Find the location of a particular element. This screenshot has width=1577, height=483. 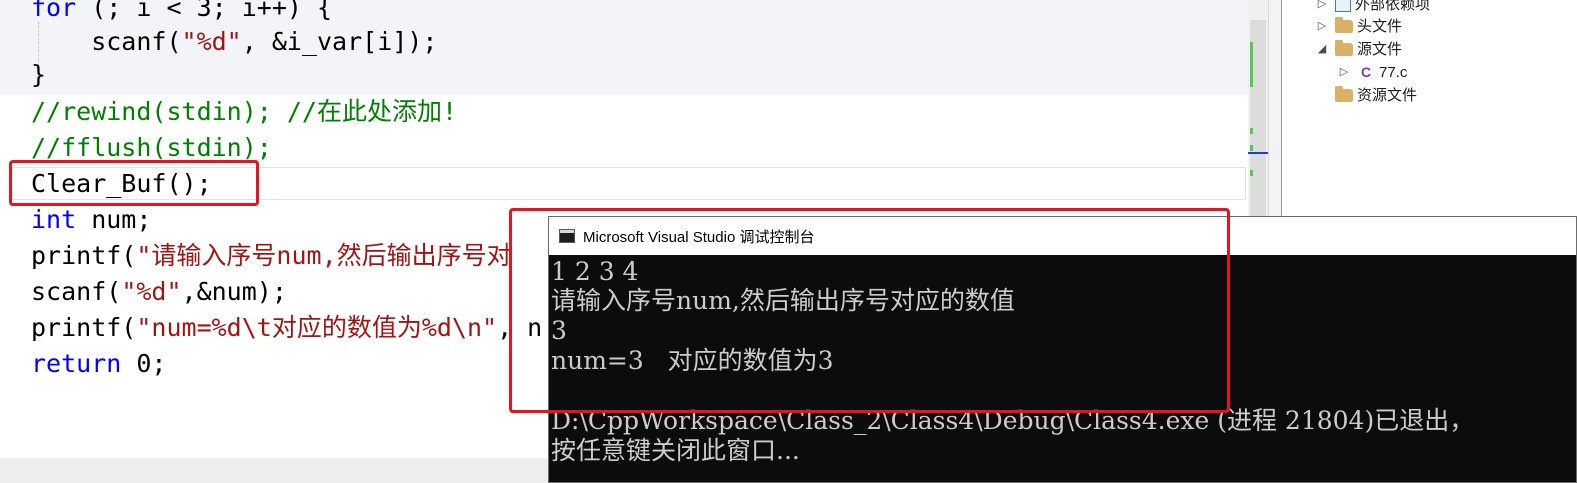

tree-item-resource-files: 资源文件 is located at coordinates (1366, 95).